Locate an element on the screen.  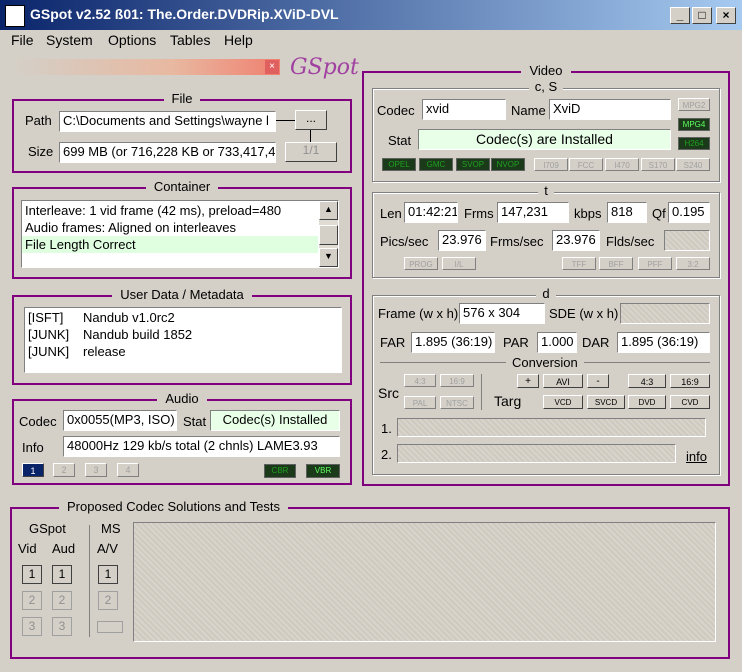
src-169-button: 16:9 is located at coordinates (457, 380).